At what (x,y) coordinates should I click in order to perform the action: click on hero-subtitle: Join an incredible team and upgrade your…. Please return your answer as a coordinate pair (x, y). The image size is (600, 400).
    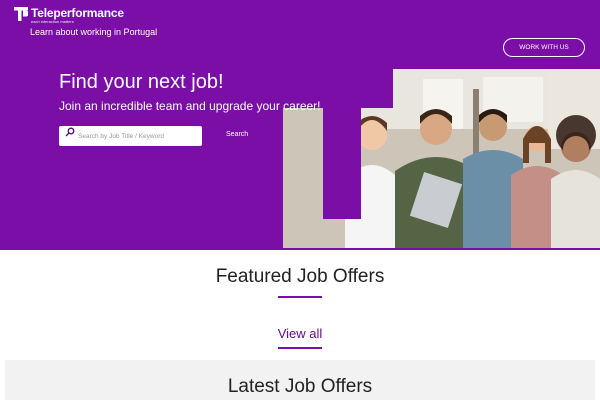
    Looking at the image, I should click on (190, 106).